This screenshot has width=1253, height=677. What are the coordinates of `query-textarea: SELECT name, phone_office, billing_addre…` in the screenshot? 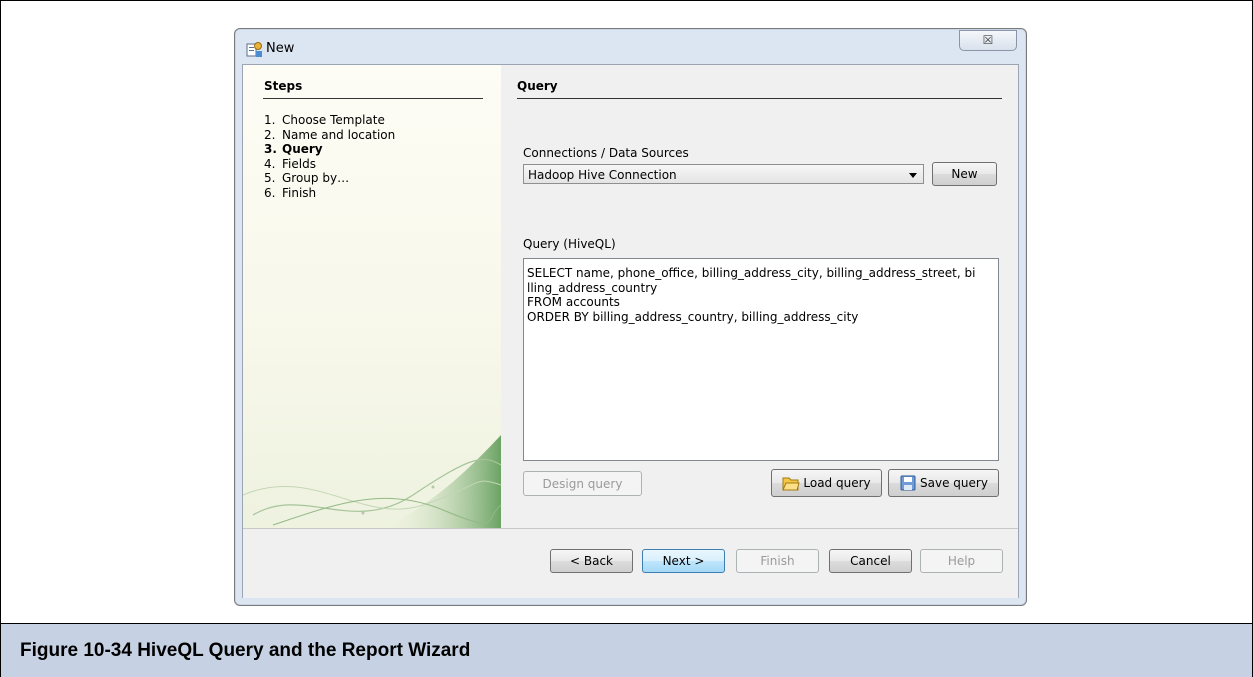 It's located at (761, 359).